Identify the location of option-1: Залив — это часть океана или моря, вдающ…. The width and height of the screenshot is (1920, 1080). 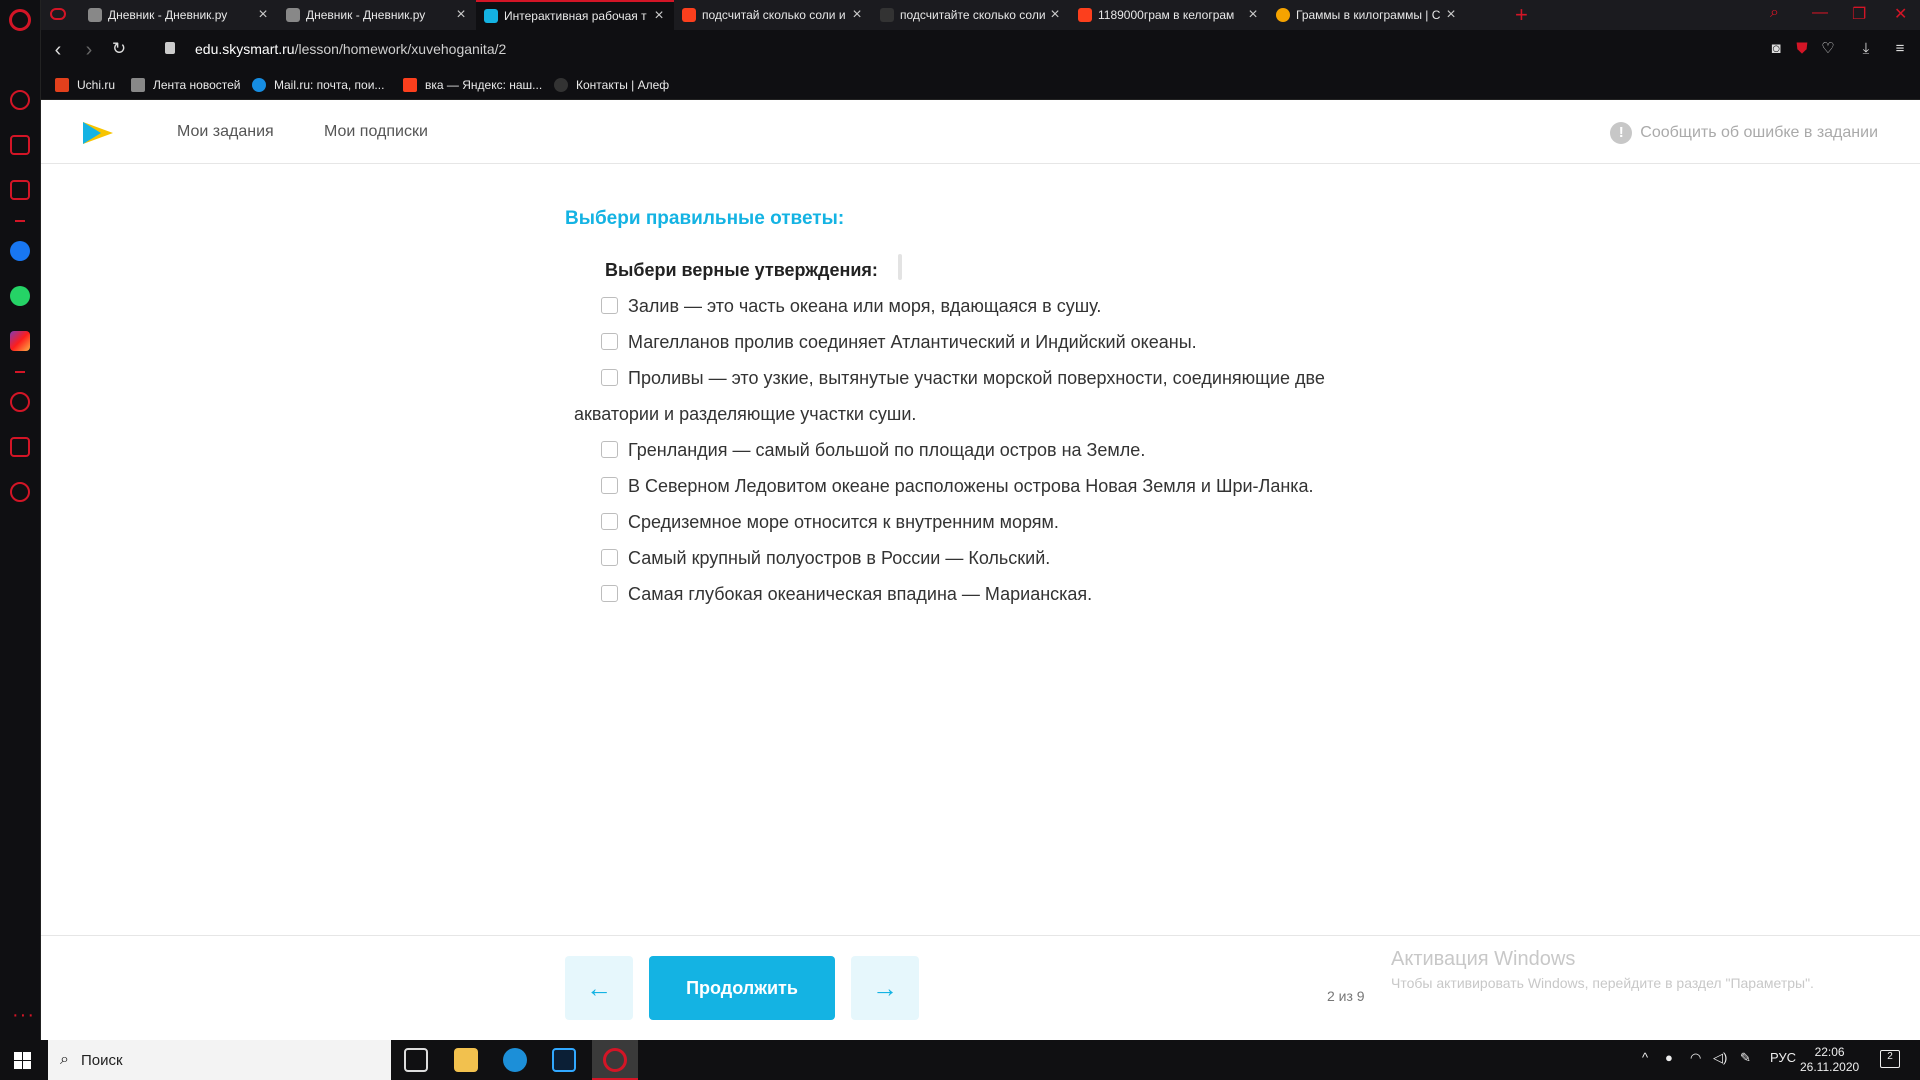
(991, 306).